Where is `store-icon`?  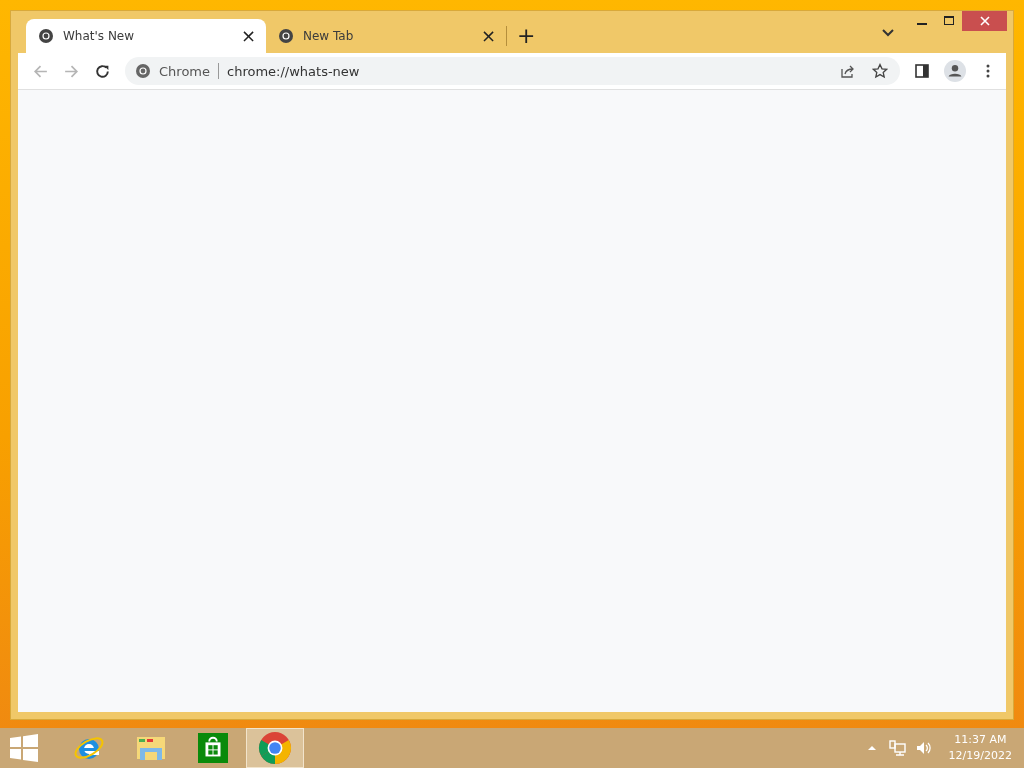 store-icon is located at coordinates (213, 748).